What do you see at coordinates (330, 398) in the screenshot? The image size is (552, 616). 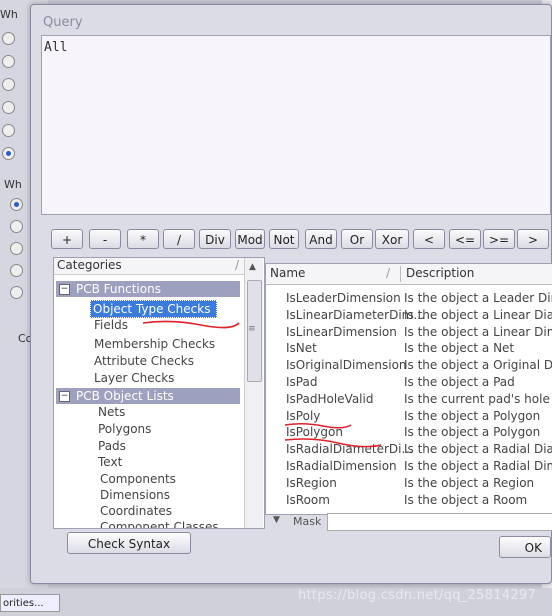 I see `function-name: IsPadHoleValid` at bounding box center [330, 398].